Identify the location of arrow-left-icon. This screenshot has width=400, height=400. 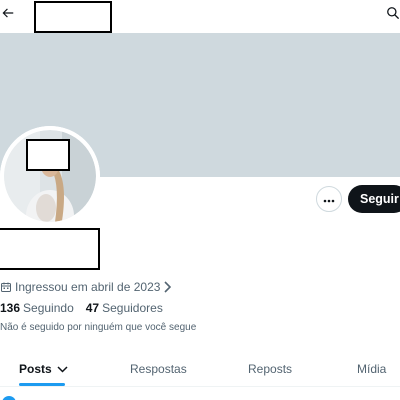
(8, 15).